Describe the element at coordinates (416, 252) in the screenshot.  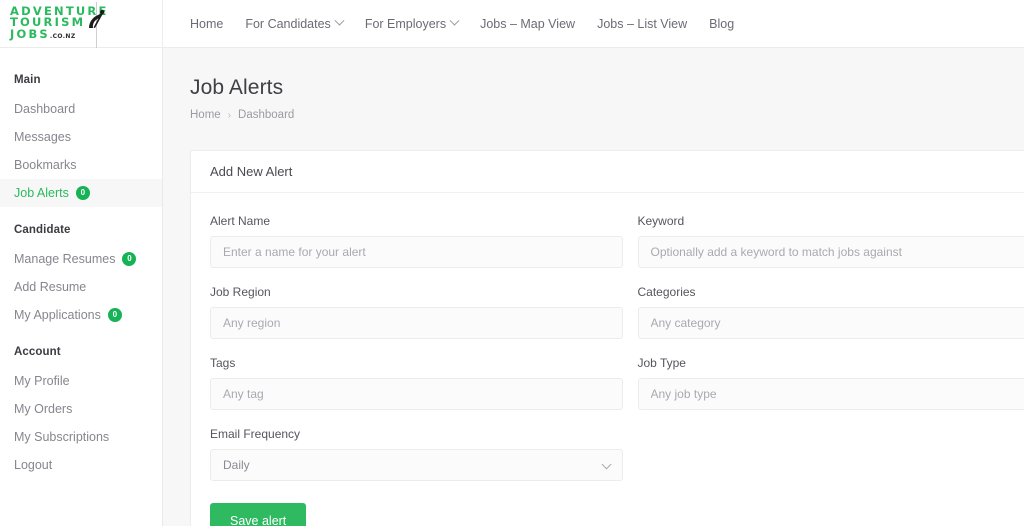
I see `alert-name-input` at that location.